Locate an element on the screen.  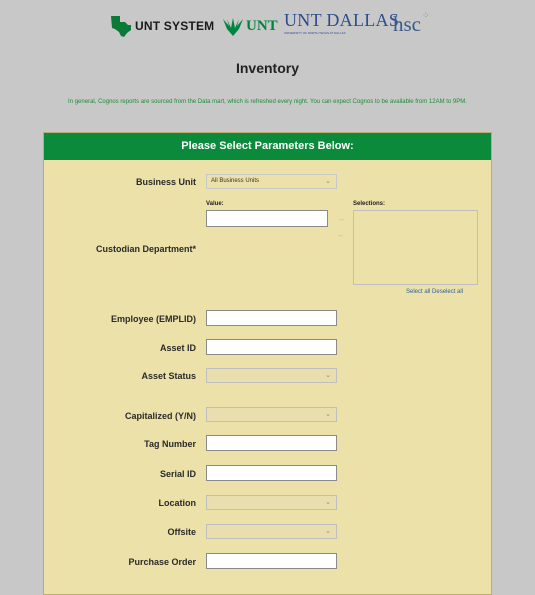
unt-dallas-logo-subtitle: UNIVERSITY OF NORTH TEXAS AT DALLAS is located at coordinates (315, 33).